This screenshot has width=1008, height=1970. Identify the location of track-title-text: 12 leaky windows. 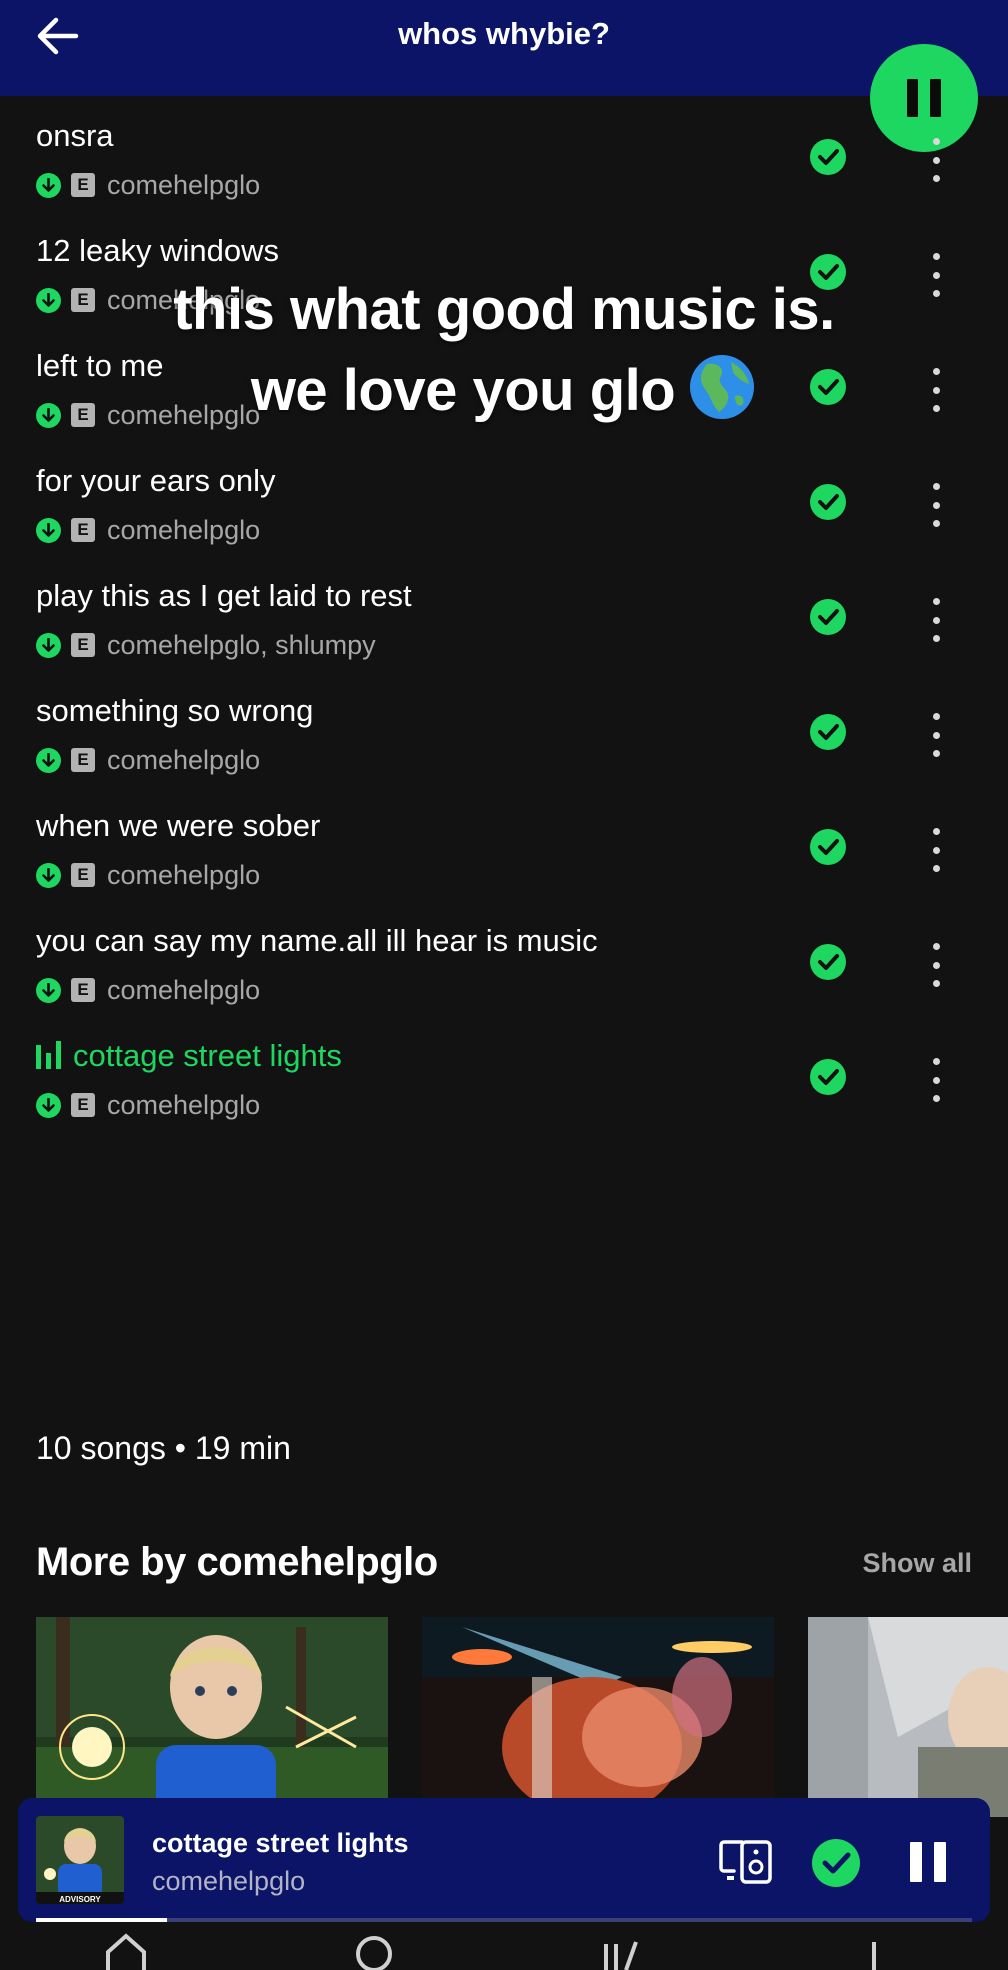
(157, 250).